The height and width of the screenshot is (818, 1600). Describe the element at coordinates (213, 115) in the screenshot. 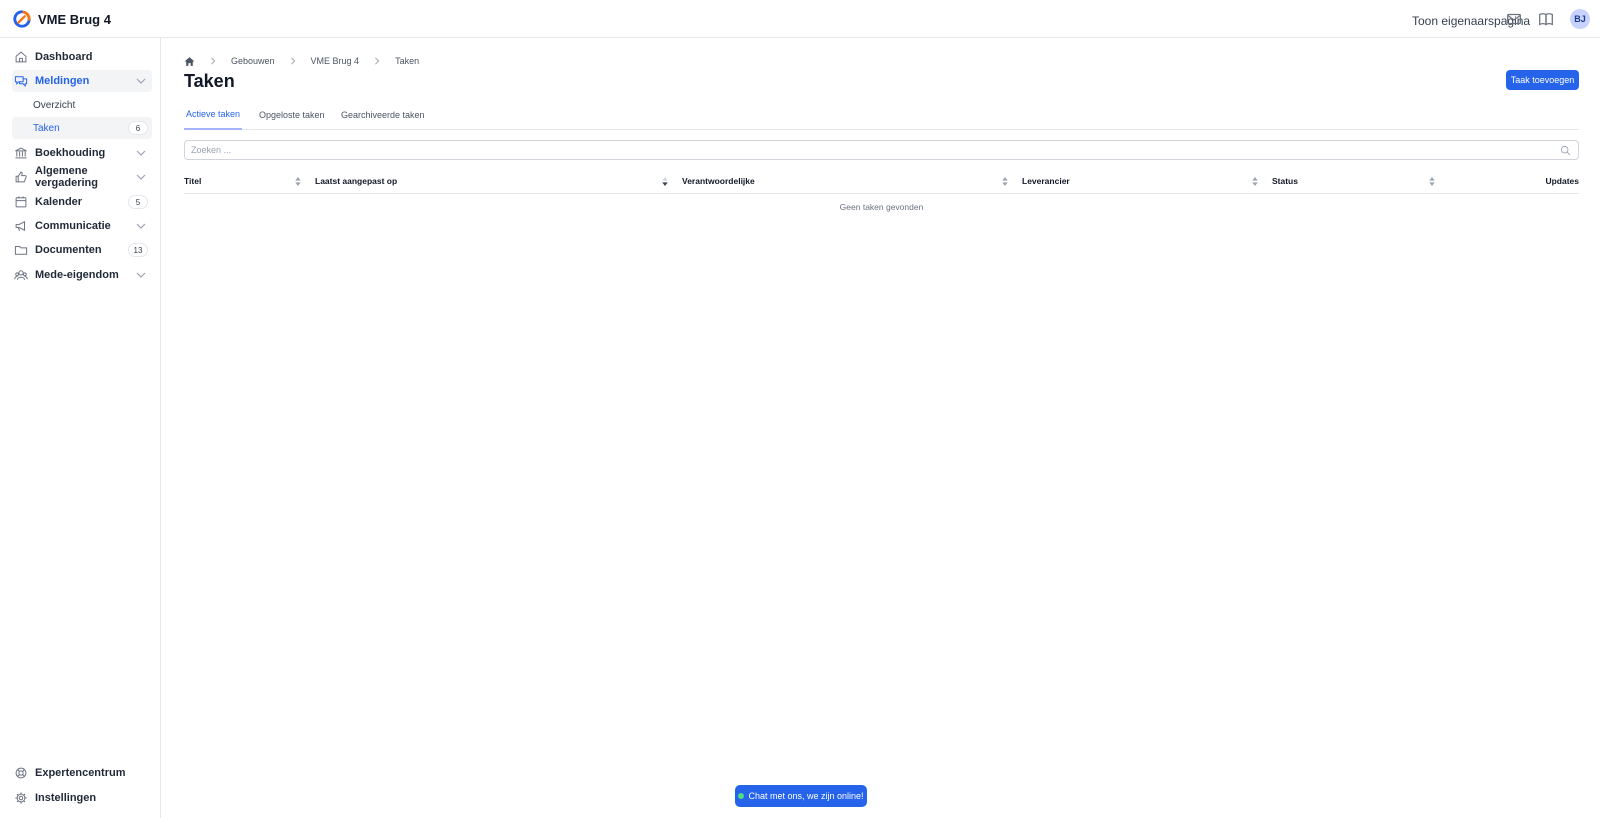

I see `tab-actieve-taken: Actieve taken` at that location.